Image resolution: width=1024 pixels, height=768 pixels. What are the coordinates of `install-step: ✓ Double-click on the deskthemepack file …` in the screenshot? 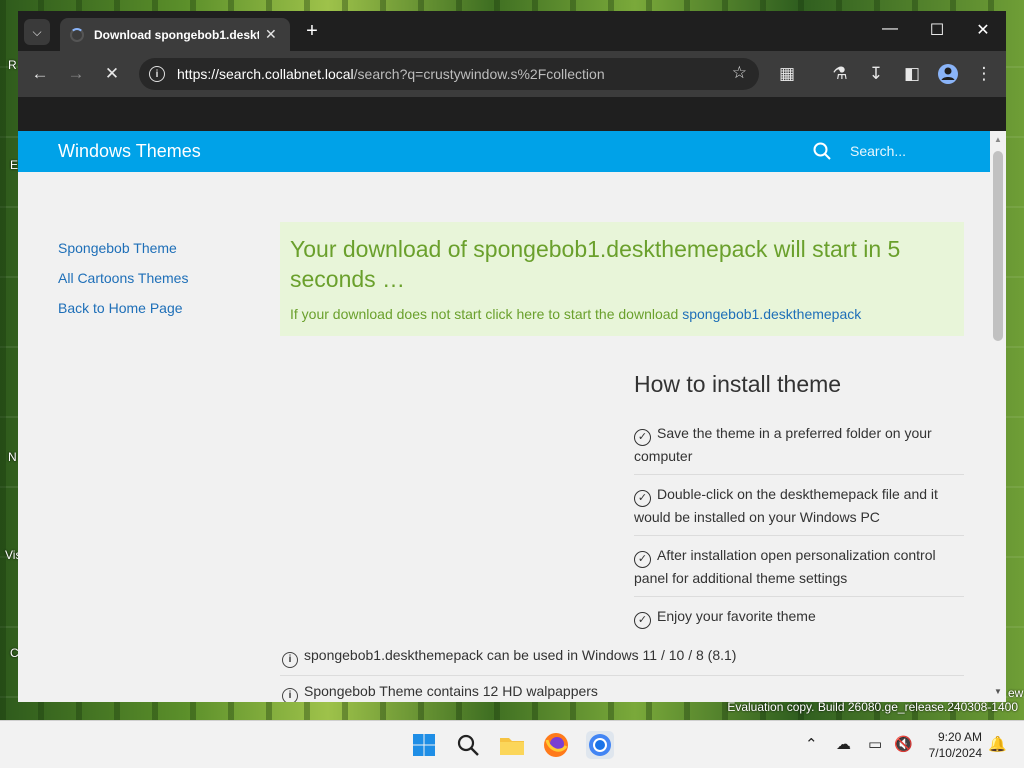 It's located at (799, 505).